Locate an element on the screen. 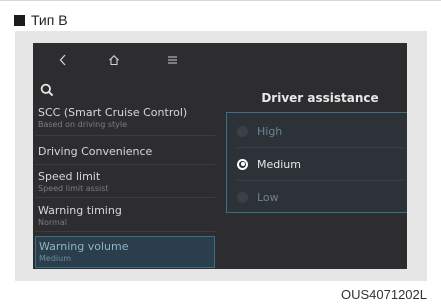 The height and width of the screenshot is (308, 441). menu-item-label: Warning timing is located at coordinates (80, 210).